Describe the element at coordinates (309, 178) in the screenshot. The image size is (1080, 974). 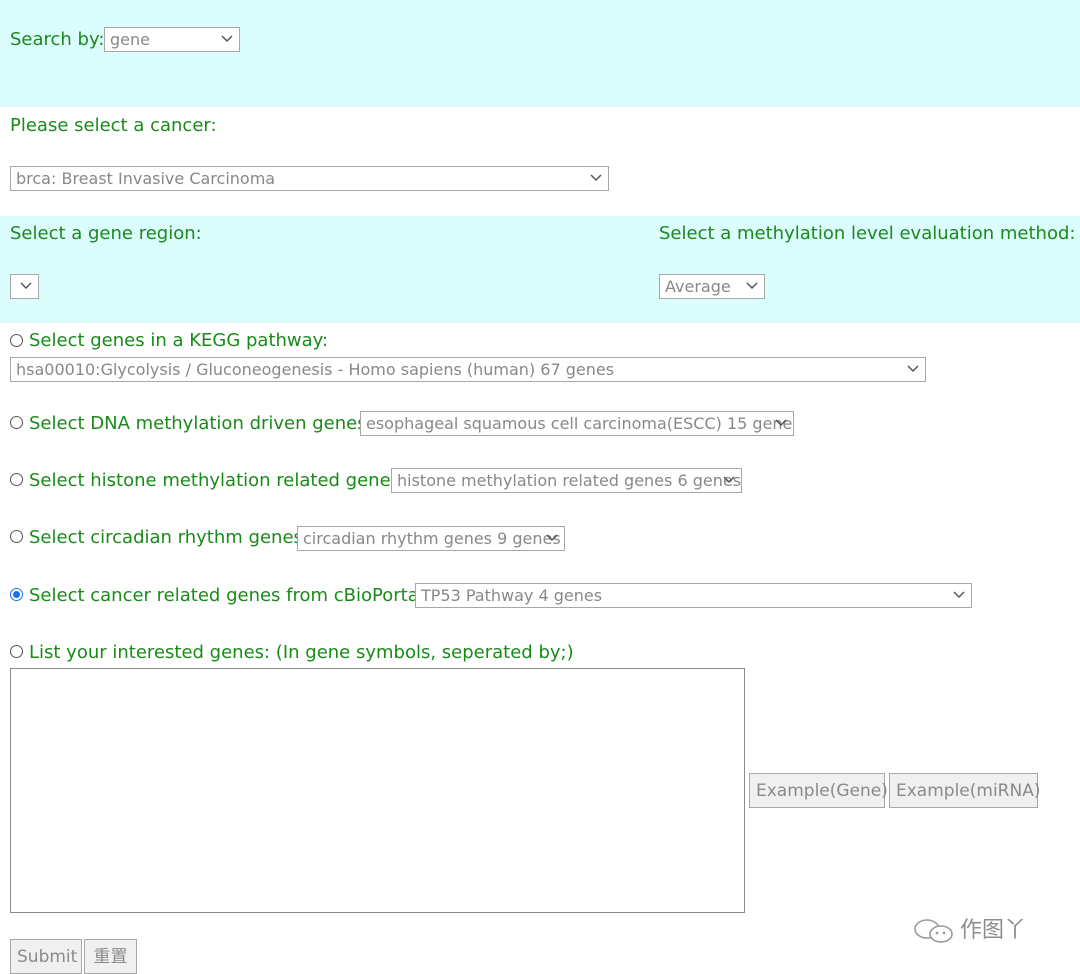
I see `cancer-select: brca: Breast Invasive Carcinoma` at that location.